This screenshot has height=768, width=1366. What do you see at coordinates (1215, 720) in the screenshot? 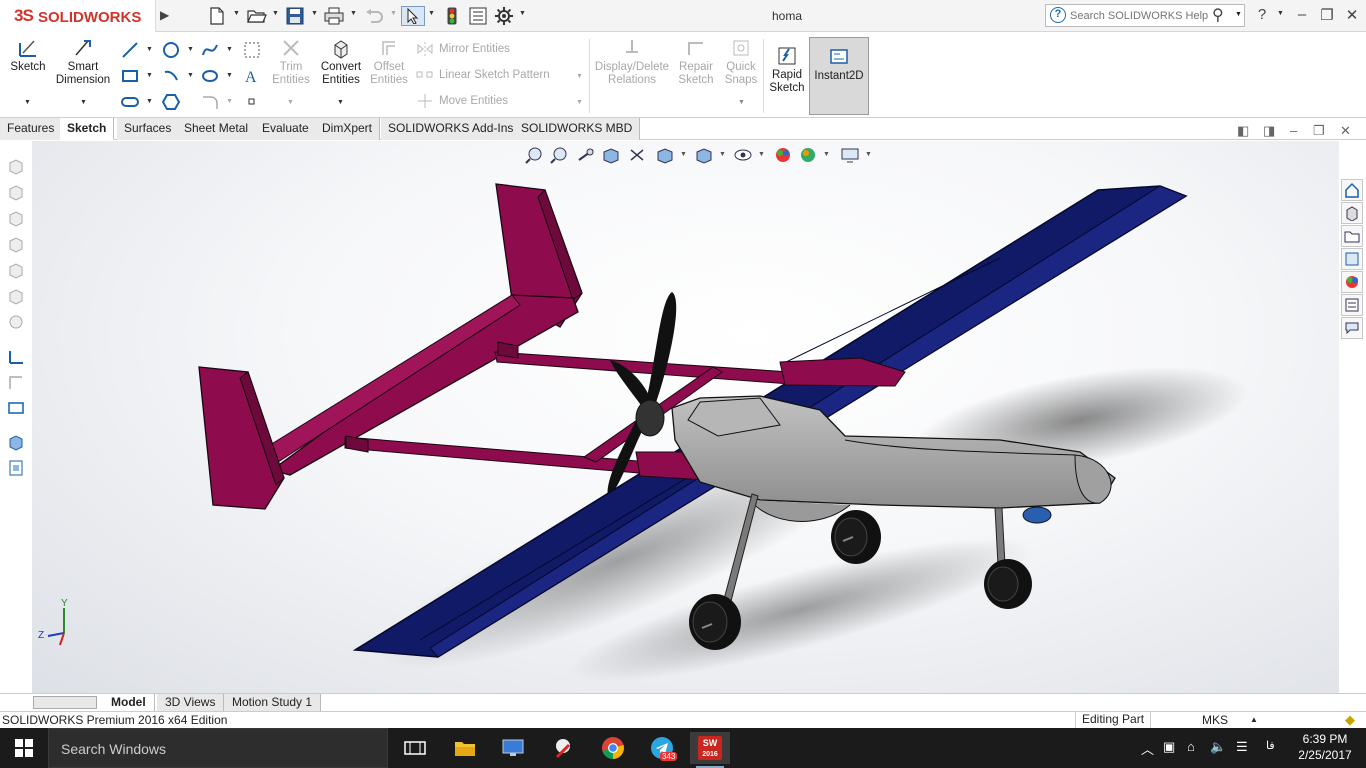
I see `unit-system: MKS` at bounding box center [1215, 720].